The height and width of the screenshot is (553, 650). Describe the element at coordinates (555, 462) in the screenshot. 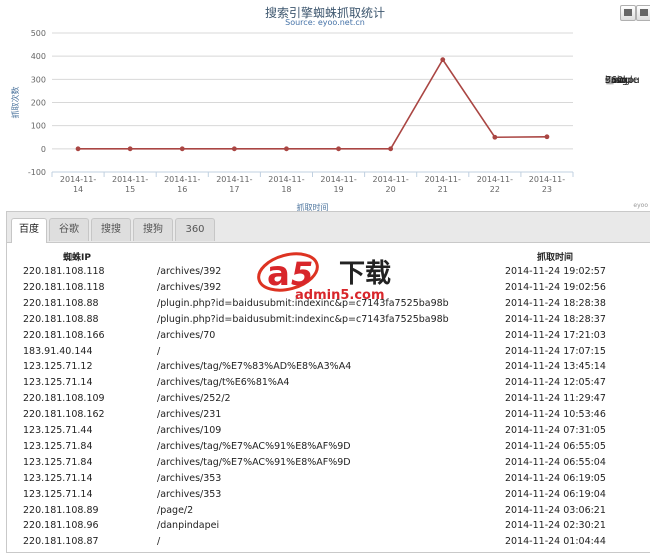

I see `crawl-time-cell: 2014-11-24 06:55:04` at that location.